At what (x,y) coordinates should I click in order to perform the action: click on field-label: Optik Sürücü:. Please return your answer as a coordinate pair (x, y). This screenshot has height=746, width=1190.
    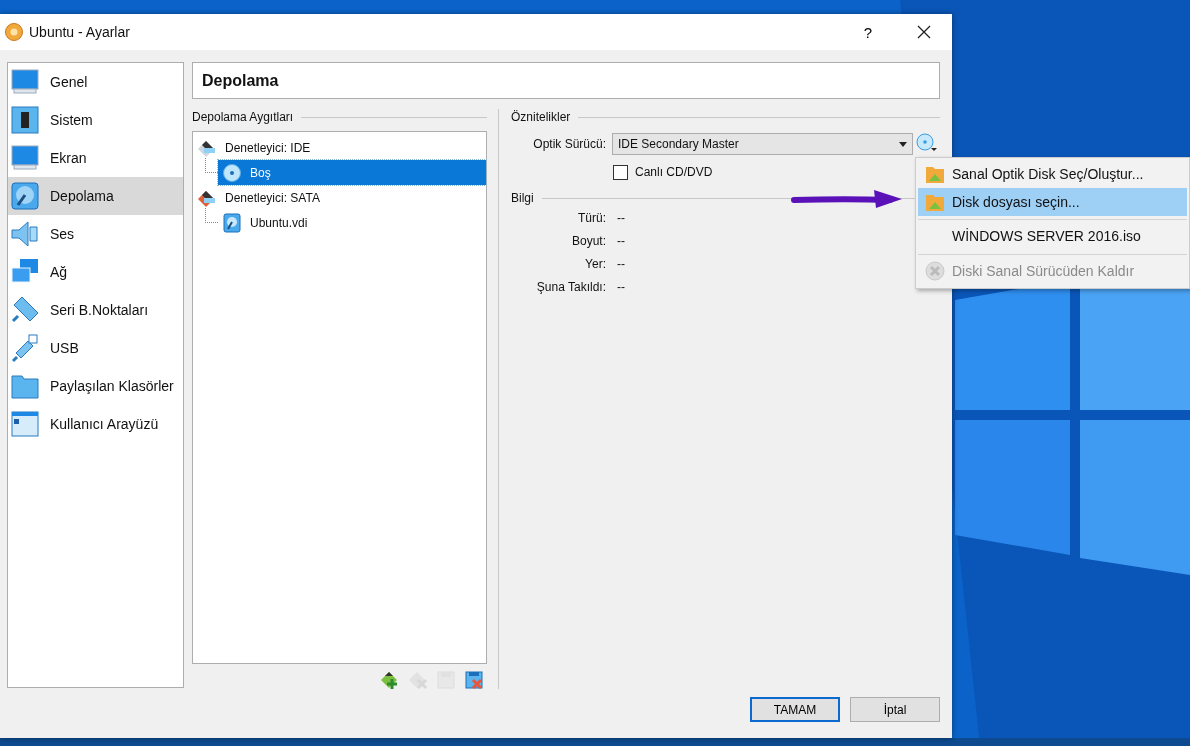
    Looking at the image, I should click on (569, 144).